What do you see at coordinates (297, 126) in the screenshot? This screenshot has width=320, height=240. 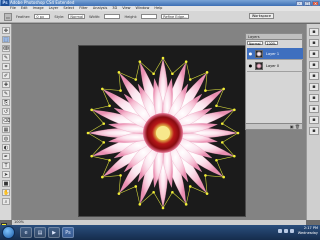 I see `trash-icon: 🗑` at bounding box center [297, 126].